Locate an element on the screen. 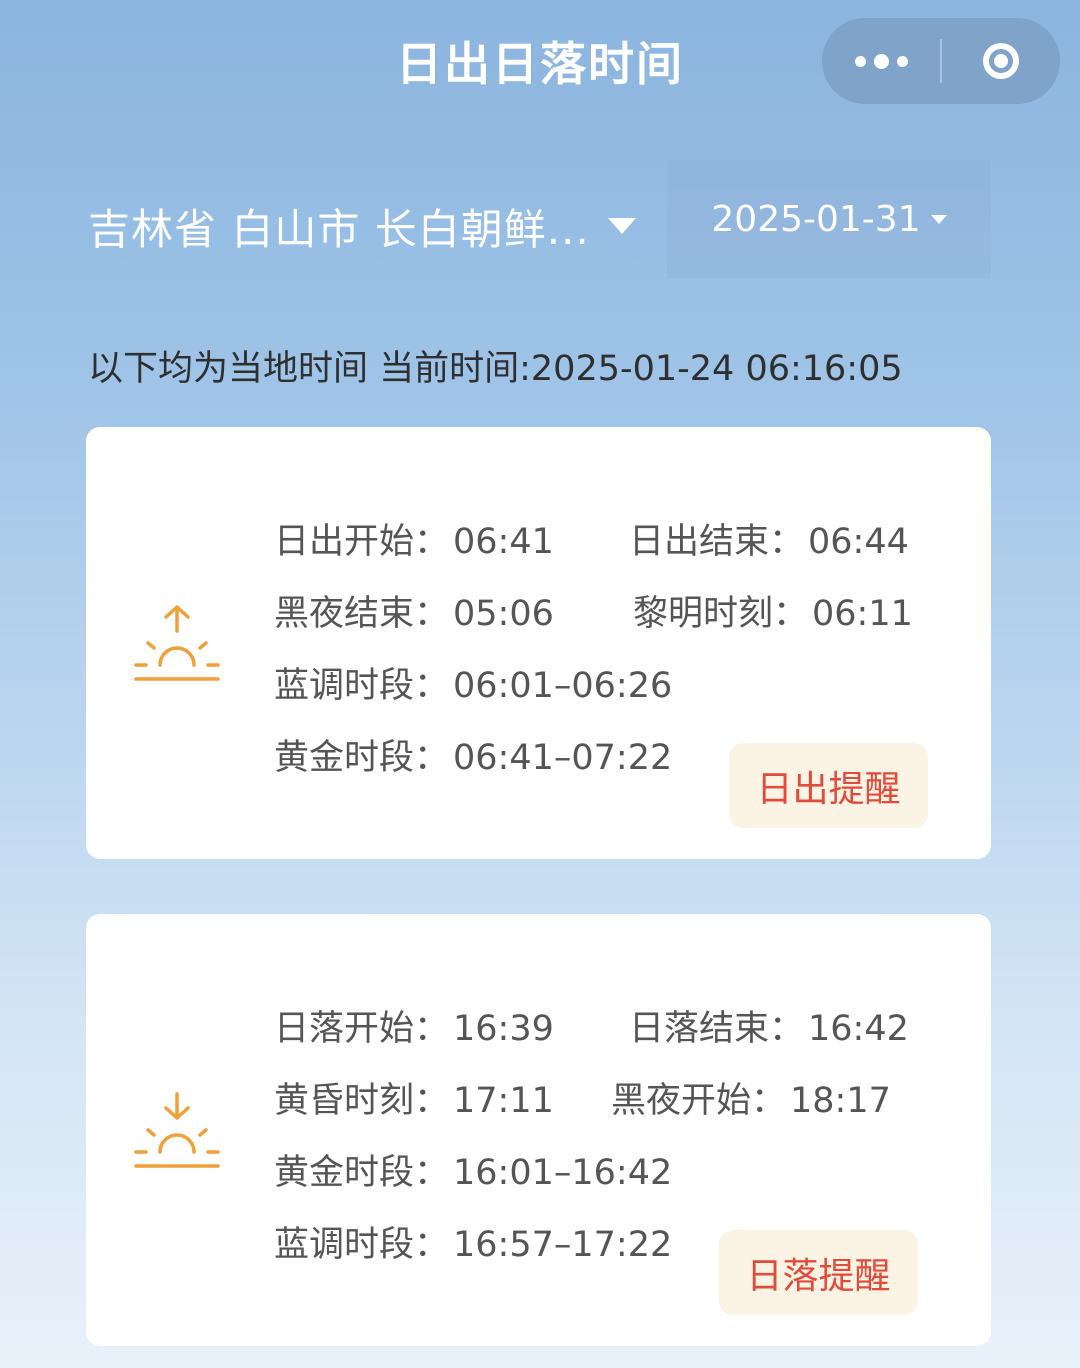 This screenshot has height=1368, width=1080. golden-hour-row: 黄金时段： 16:01–16:42 is located at coordinates (473, 1169).